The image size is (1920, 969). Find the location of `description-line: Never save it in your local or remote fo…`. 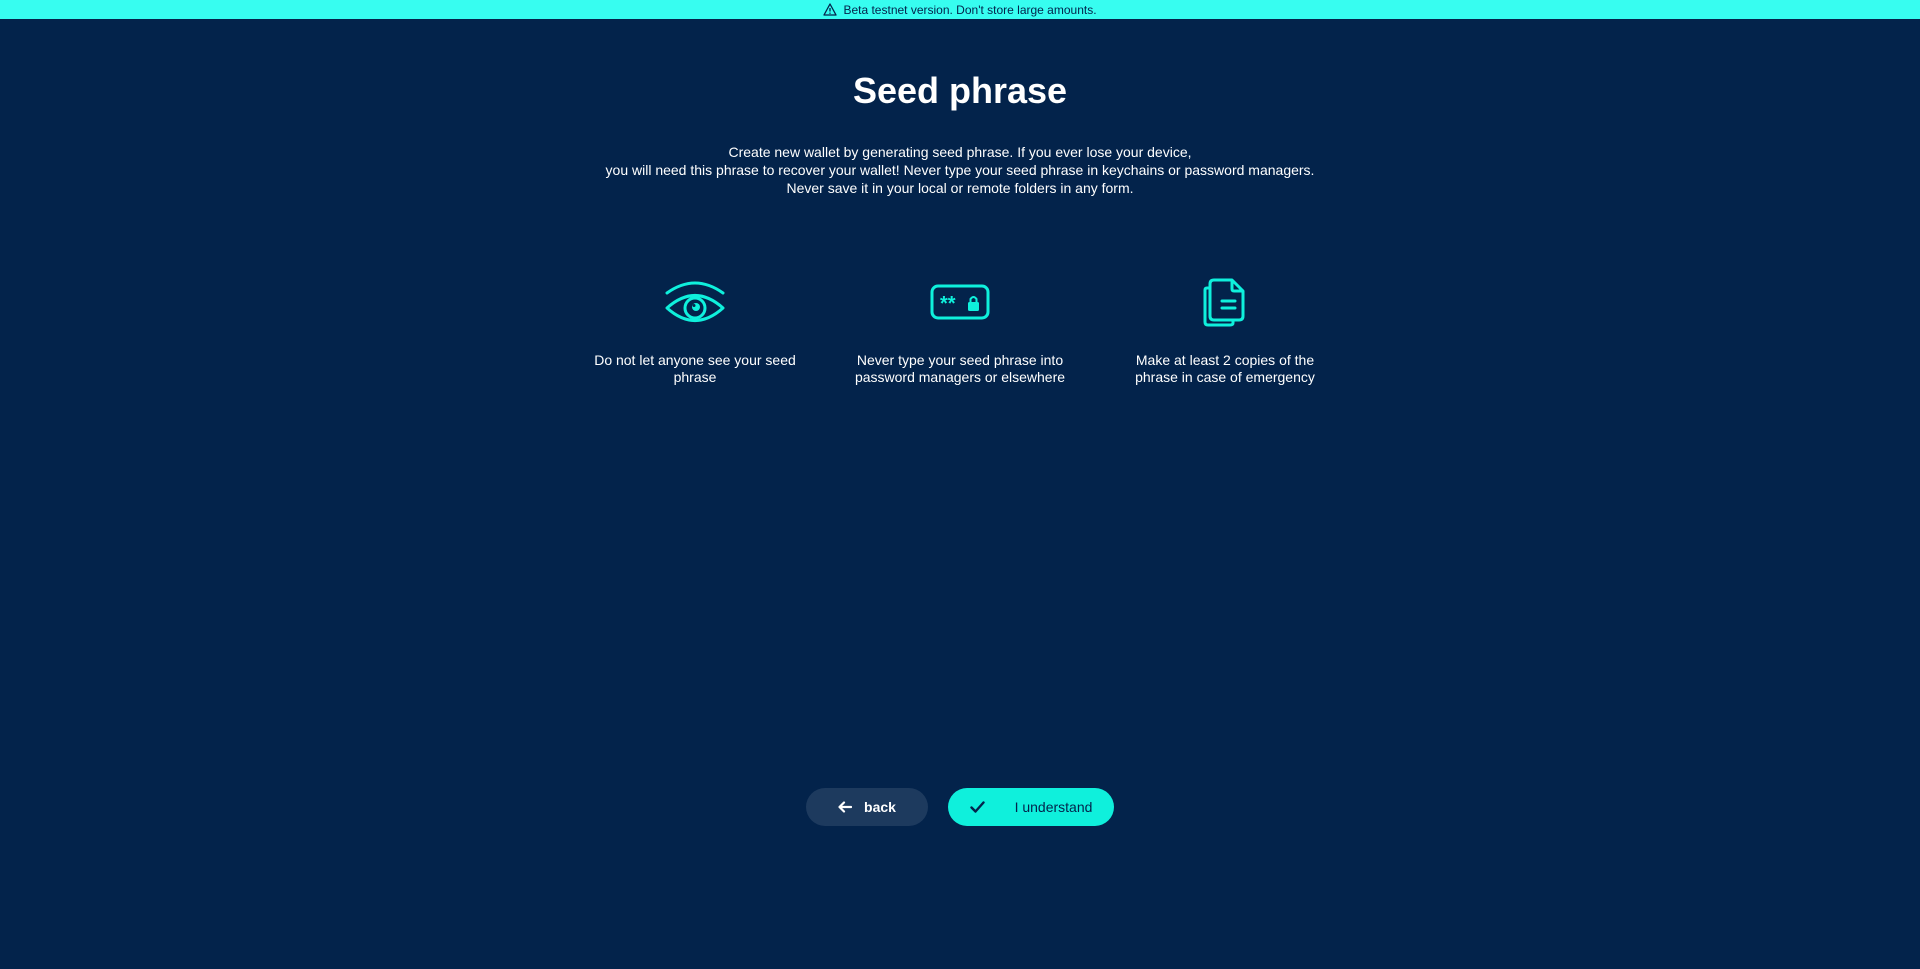

description-line: Never save it in your local or remote fo… is located at coordinates (960, 188).